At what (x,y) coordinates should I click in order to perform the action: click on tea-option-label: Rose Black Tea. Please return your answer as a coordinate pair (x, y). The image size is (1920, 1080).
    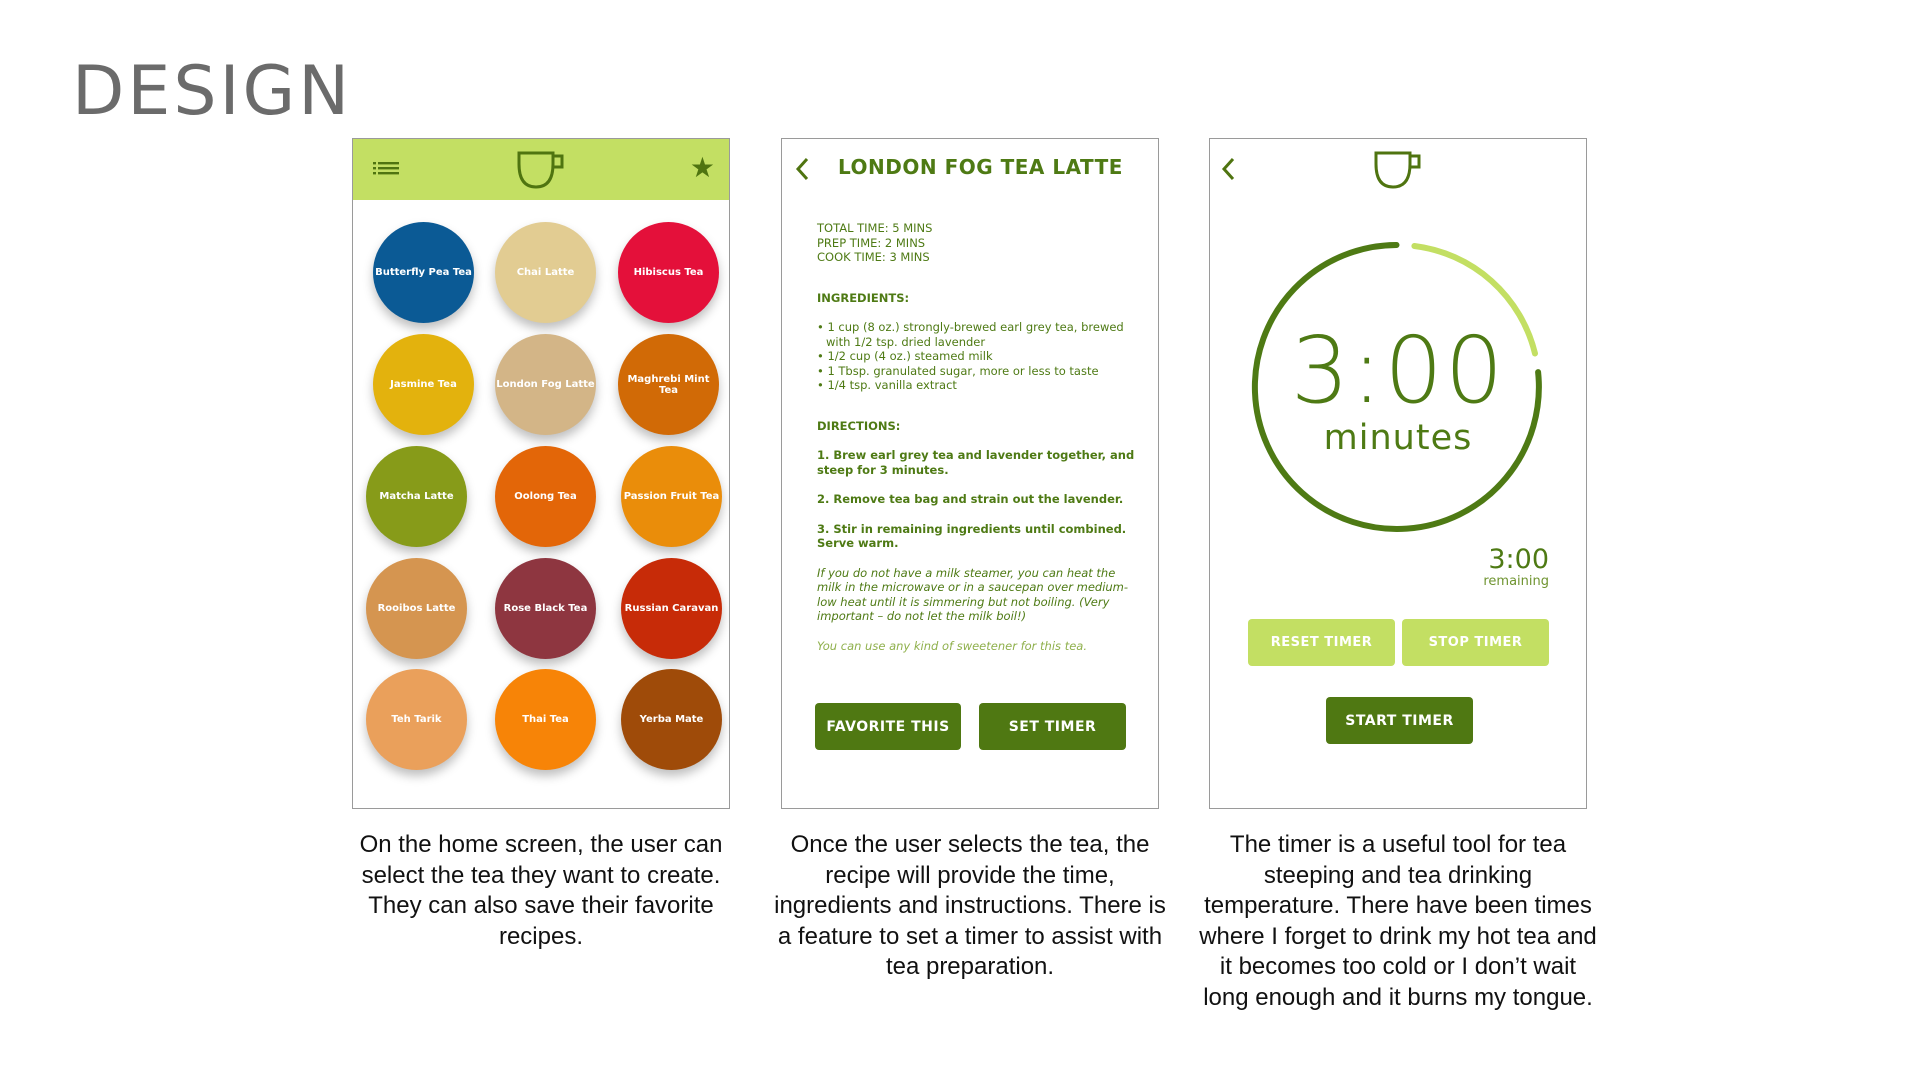
    Looking at the image, I should click on (545, 608).